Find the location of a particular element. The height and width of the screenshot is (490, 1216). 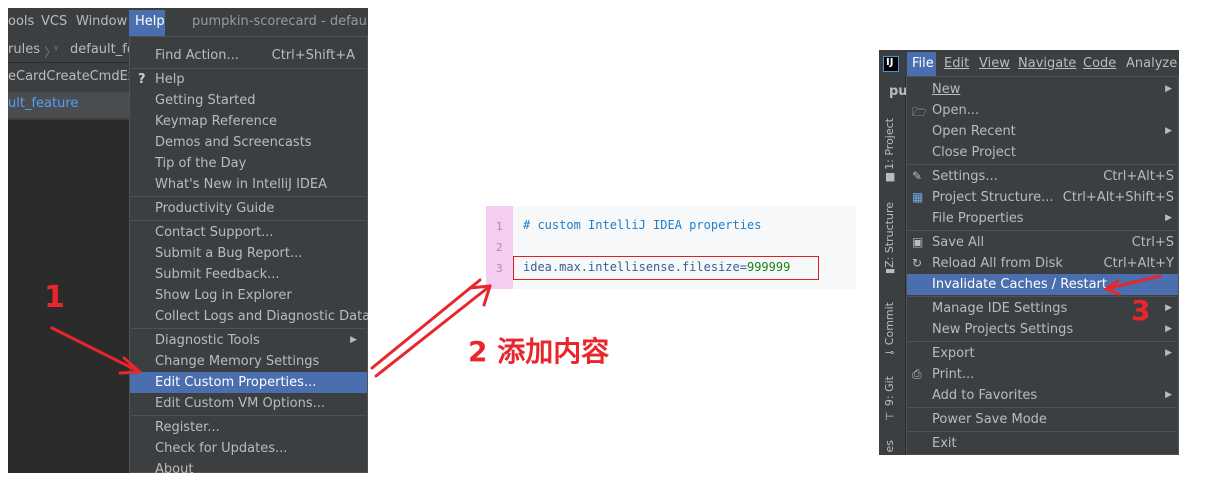

step2-label: 2 添加内容 is located at coordinates (539, 351).